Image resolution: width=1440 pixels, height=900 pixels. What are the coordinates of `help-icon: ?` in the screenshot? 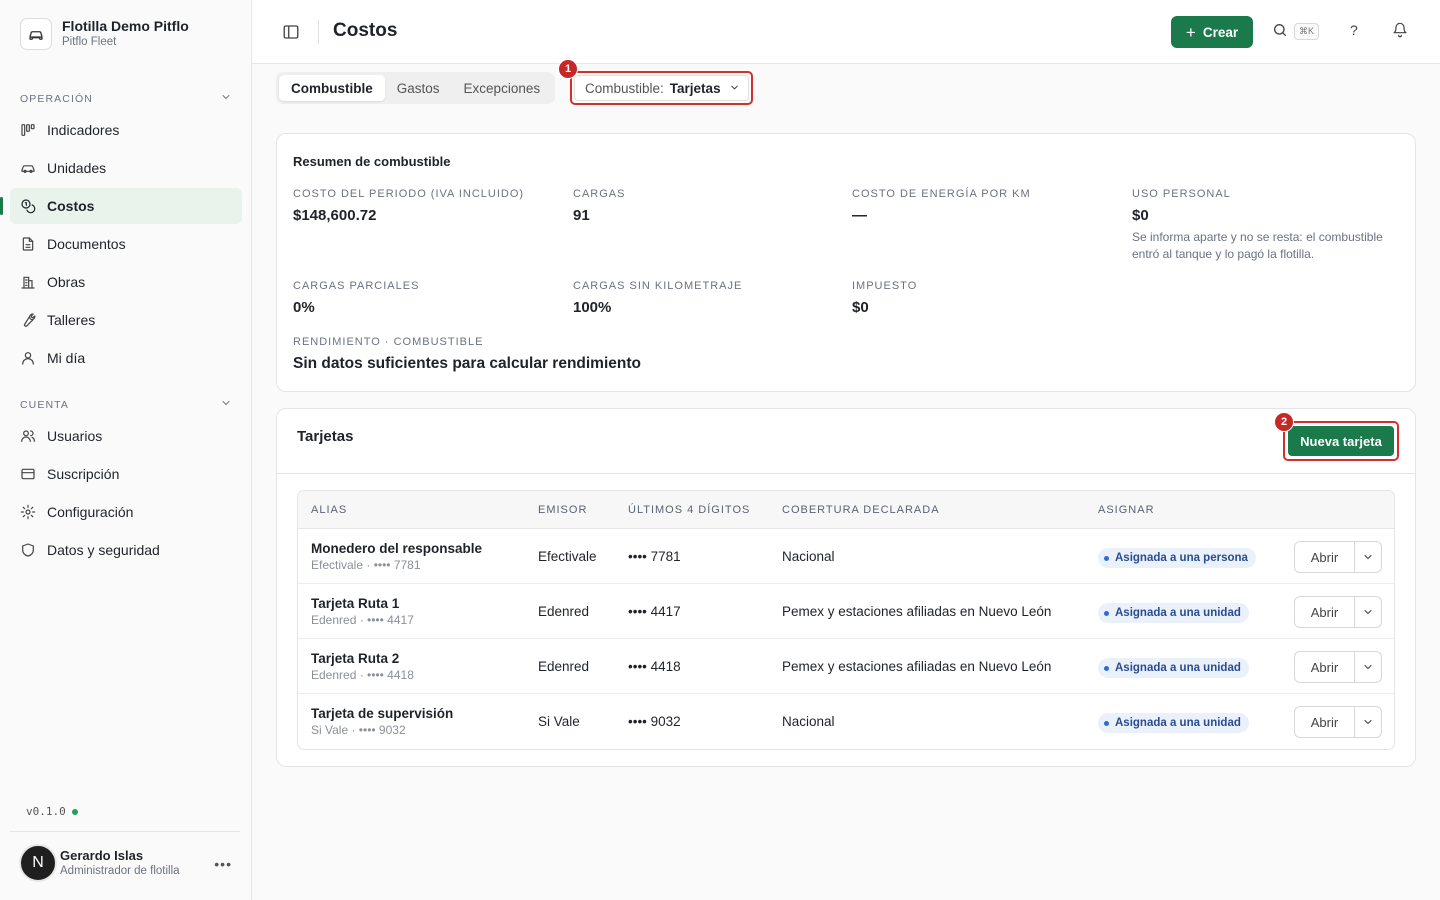 It's located at (1354, 30).